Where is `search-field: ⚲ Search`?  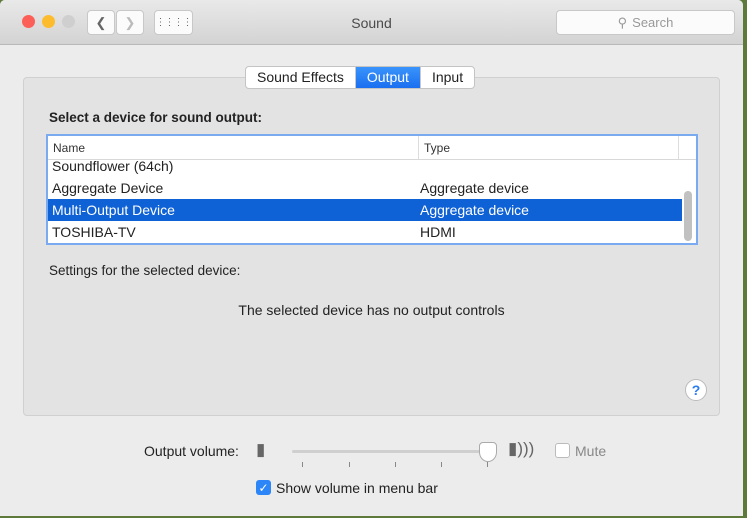 search-field: ⚲ Search is located at coordinates (645, 22).